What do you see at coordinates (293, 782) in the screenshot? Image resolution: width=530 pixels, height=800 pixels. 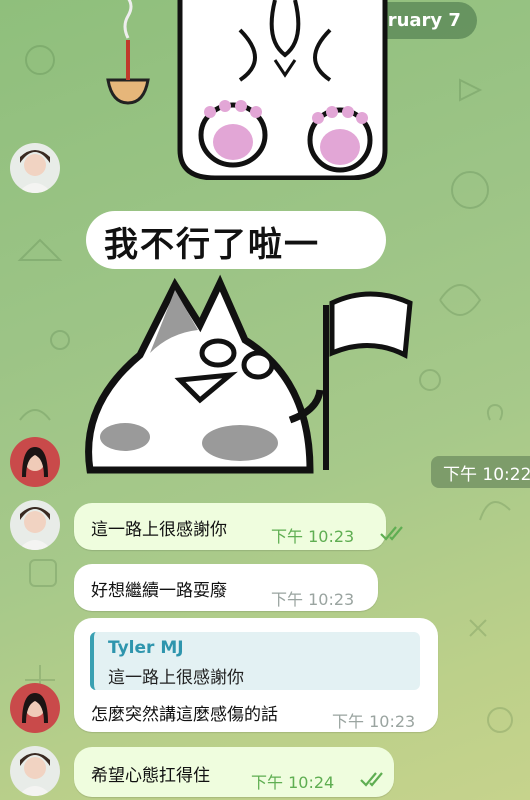 I see `message-time: 下午 10:24` at bounding box center [293, 782].